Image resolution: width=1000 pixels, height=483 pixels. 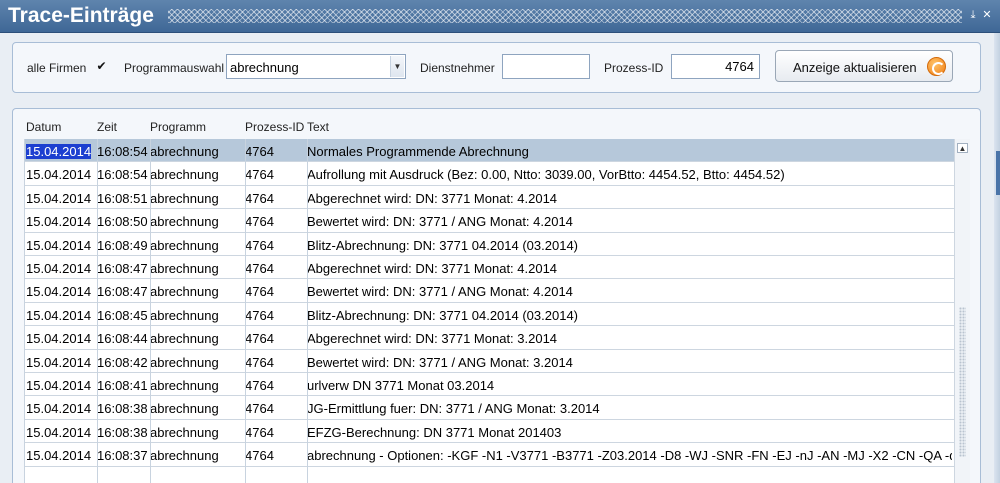 I want to click on all-companies-checkbox: ✔, so click(x=101, y=66).